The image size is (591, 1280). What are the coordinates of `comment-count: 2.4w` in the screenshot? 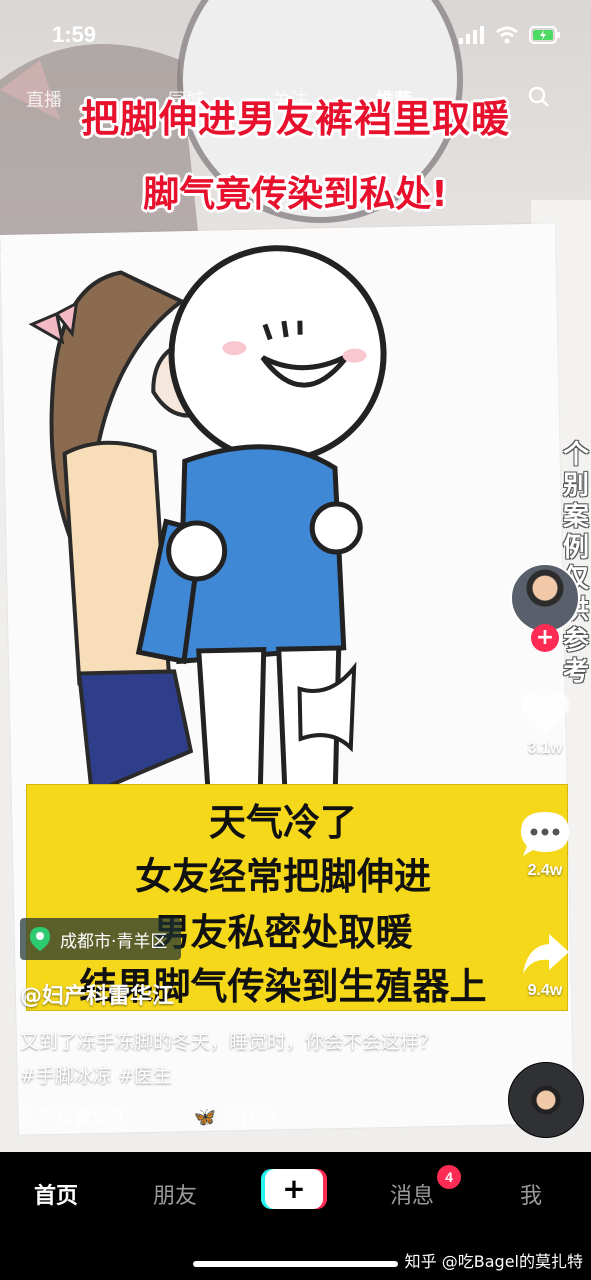 It's located at (545, 870).